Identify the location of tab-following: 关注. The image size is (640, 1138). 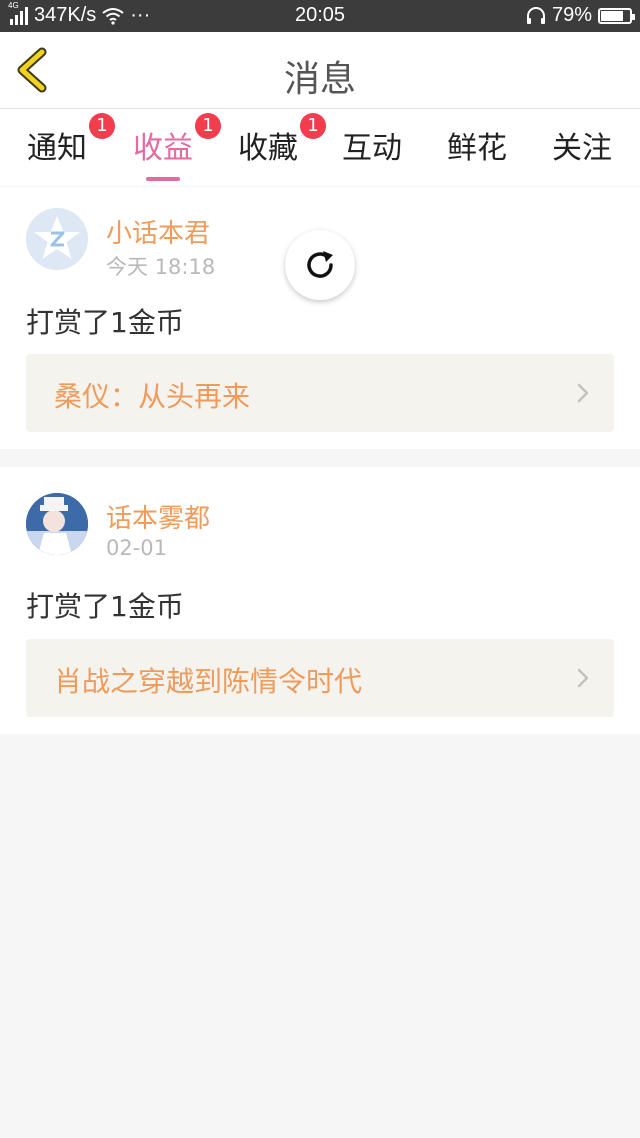
(582, 145).